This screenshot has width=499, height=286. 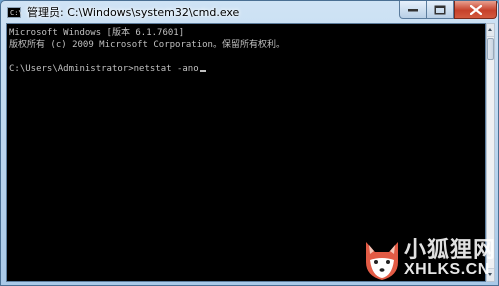 I want to click on minimize-button, so click(x=413, y=10).